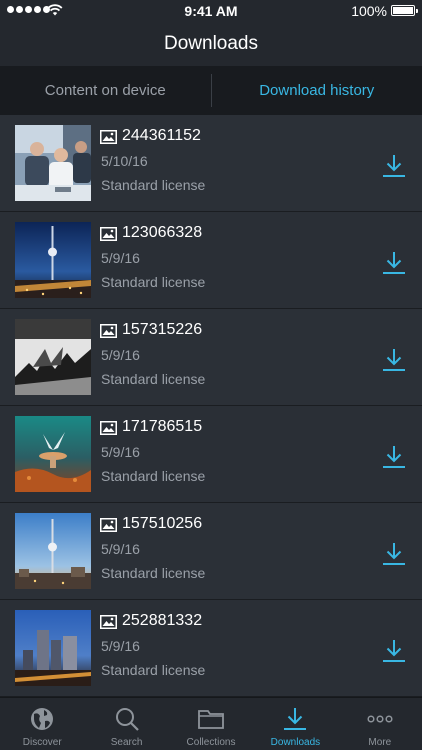  I want to click on nav-bar: Downloads, so click(211, 44).